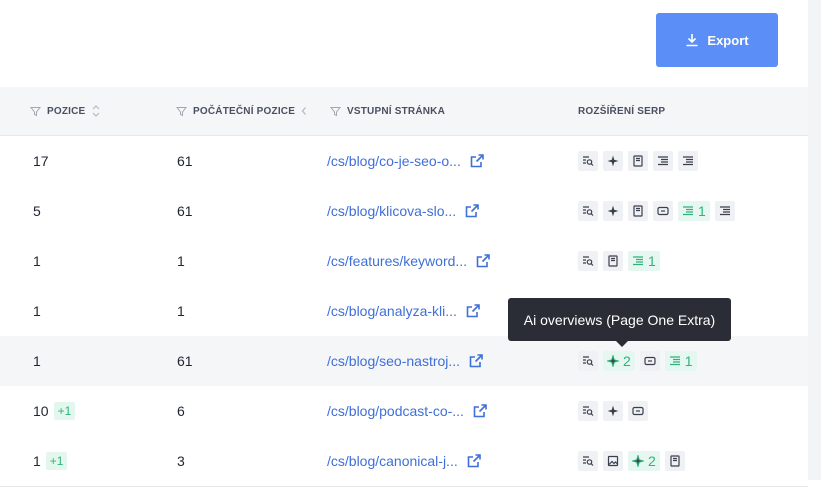 The image size is (821, 487). I want to click on position-cell: 17, so click(41, 161).